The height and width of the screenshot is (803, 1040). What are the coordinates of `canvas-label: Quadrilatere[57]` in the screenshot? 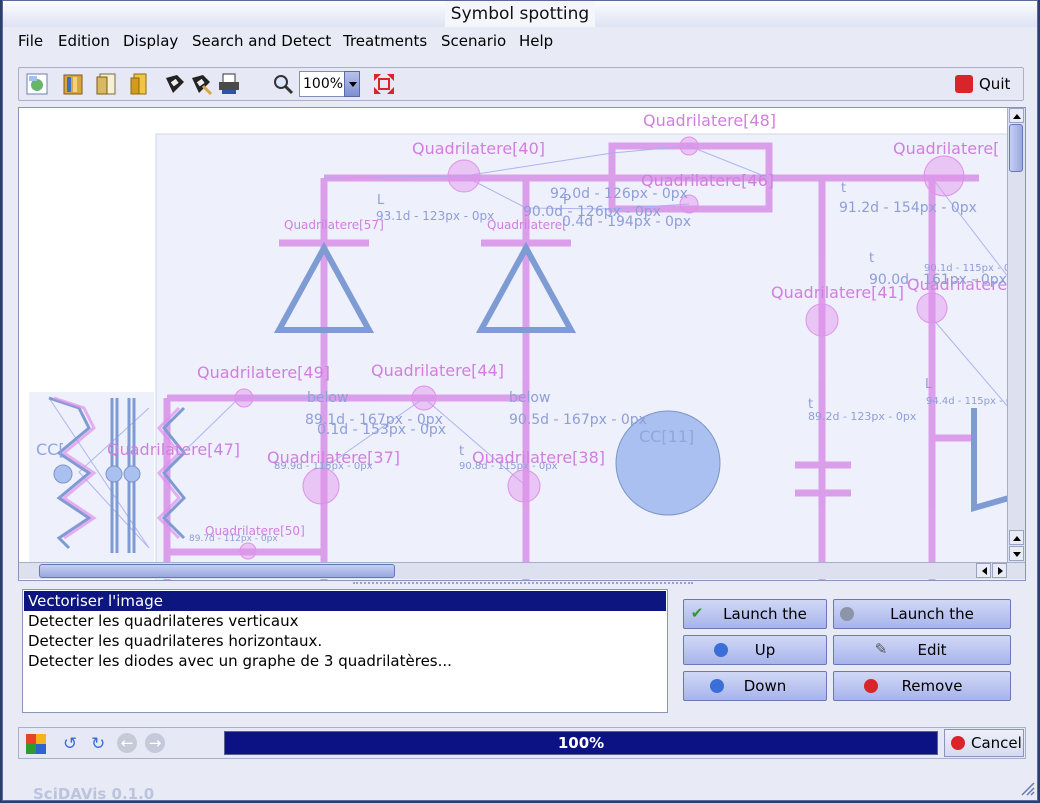 It's located at (334, 225).